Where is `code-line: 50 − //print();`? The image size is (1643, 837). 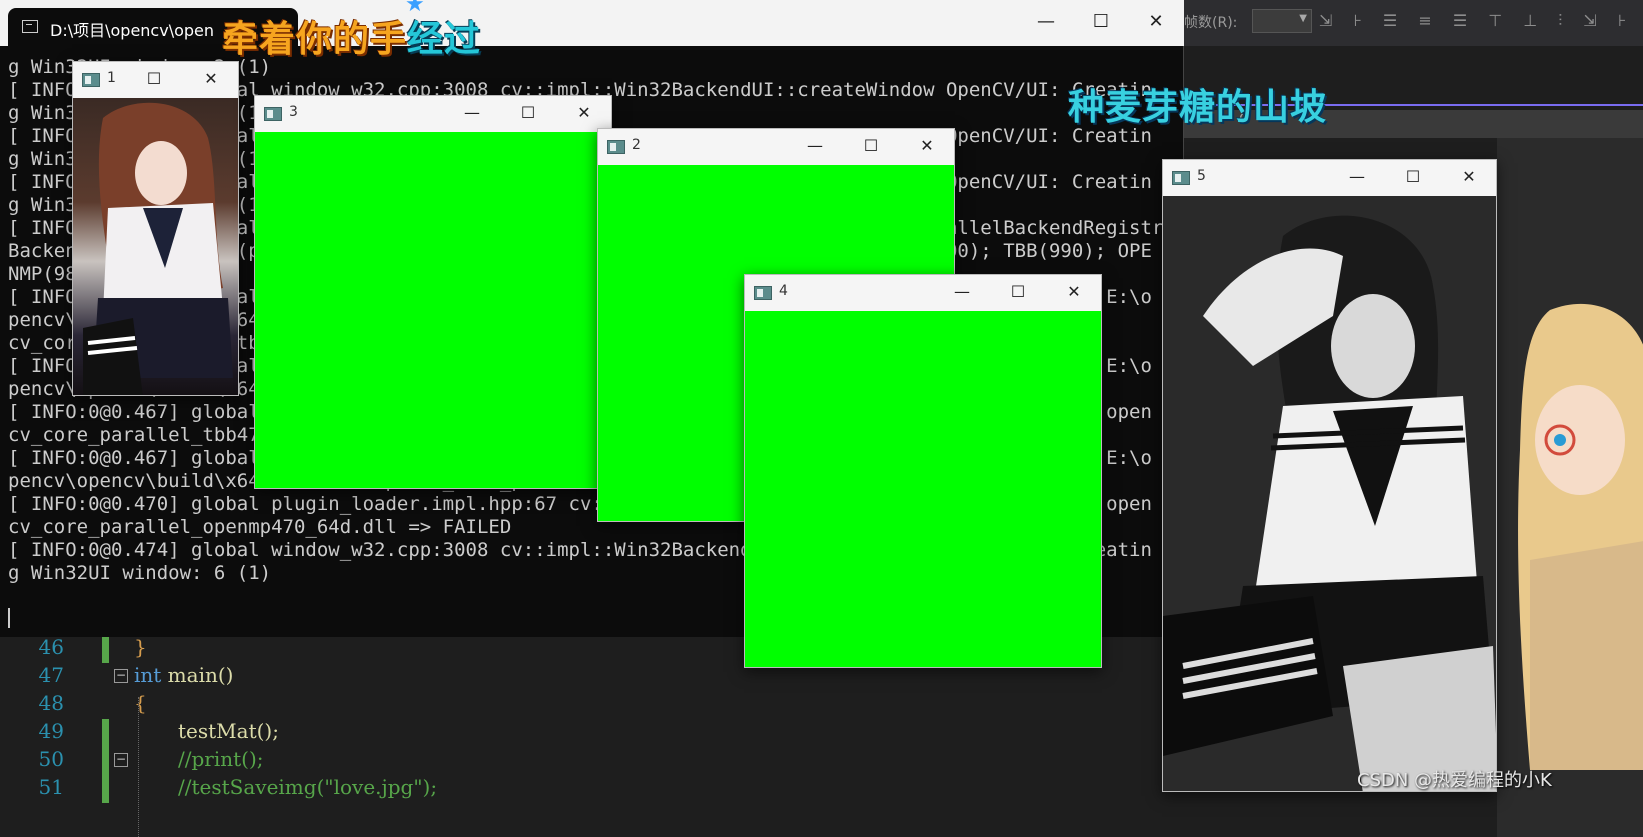
code-line: 50 − //print(); is located at coordinates (592, 761).